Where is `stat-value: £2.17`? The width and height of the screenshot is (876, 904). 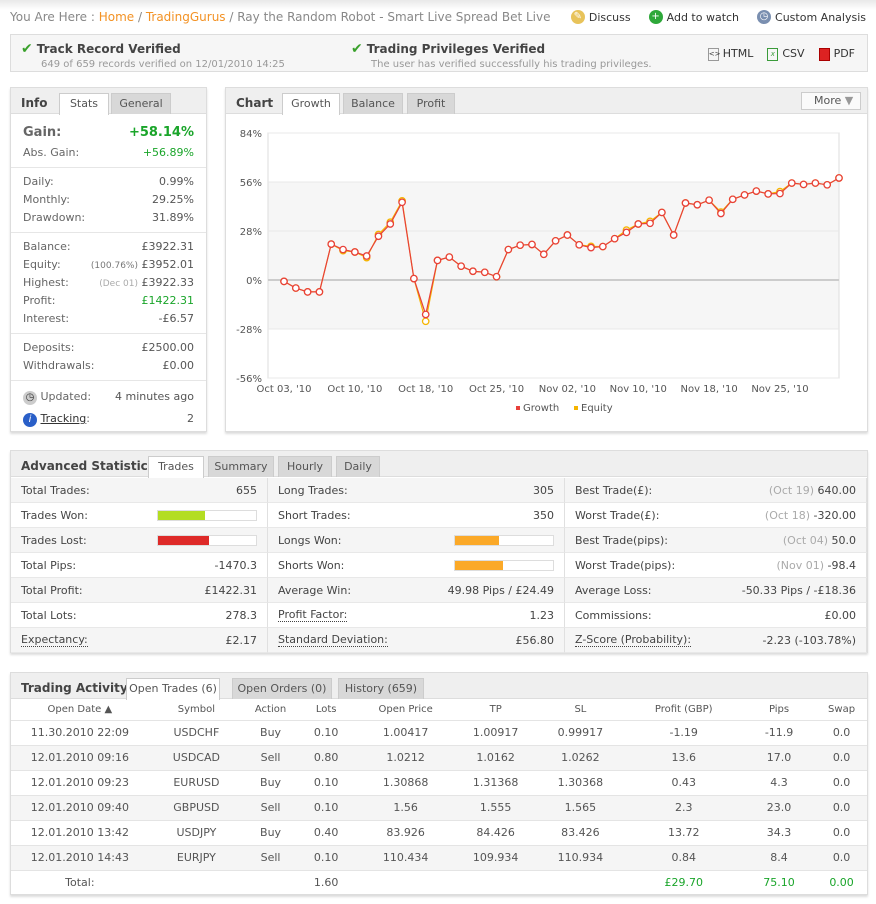 stat-value: £2.17 is located at coordinates (241, 640).